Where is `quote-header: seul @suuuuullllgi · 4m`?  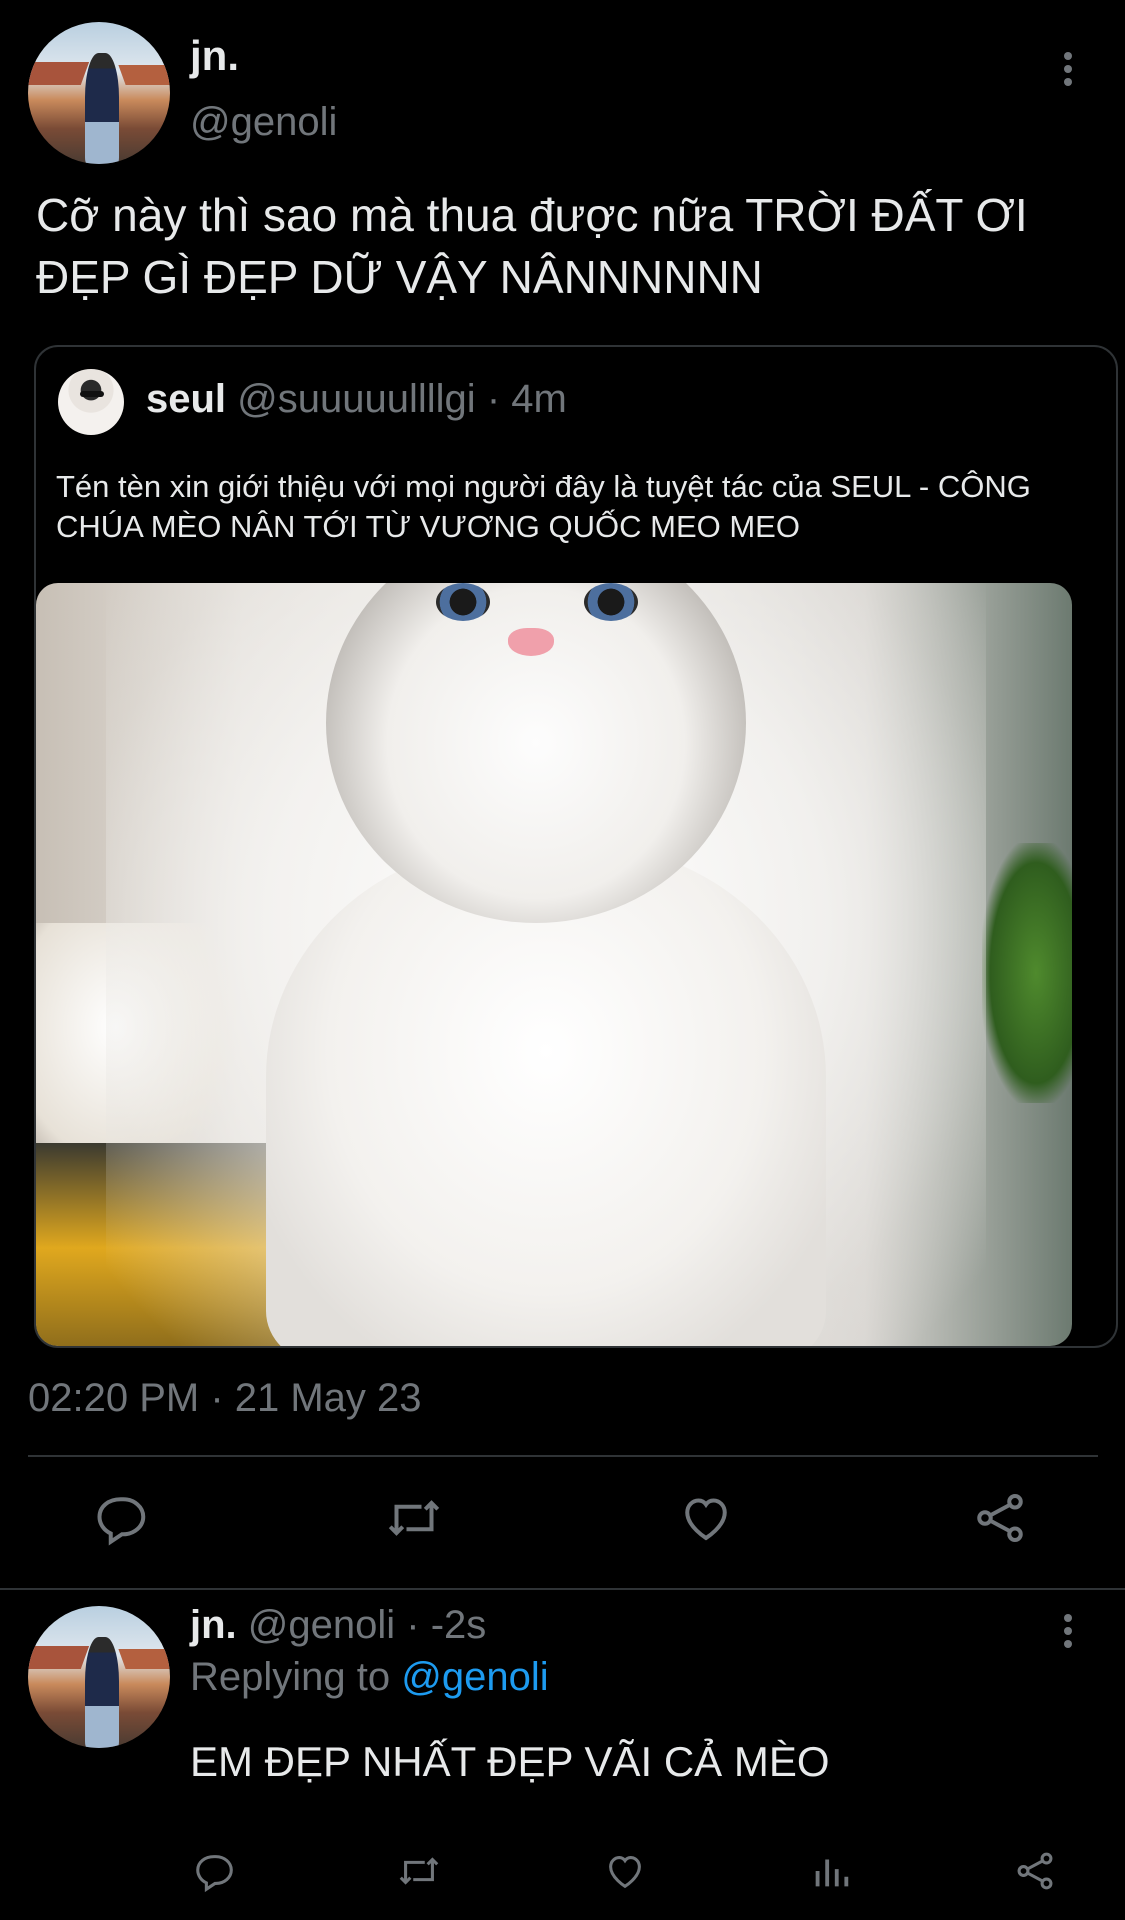 quote-header: seul @suuuuullllgi · 4m is located at coordinates (356, 399).